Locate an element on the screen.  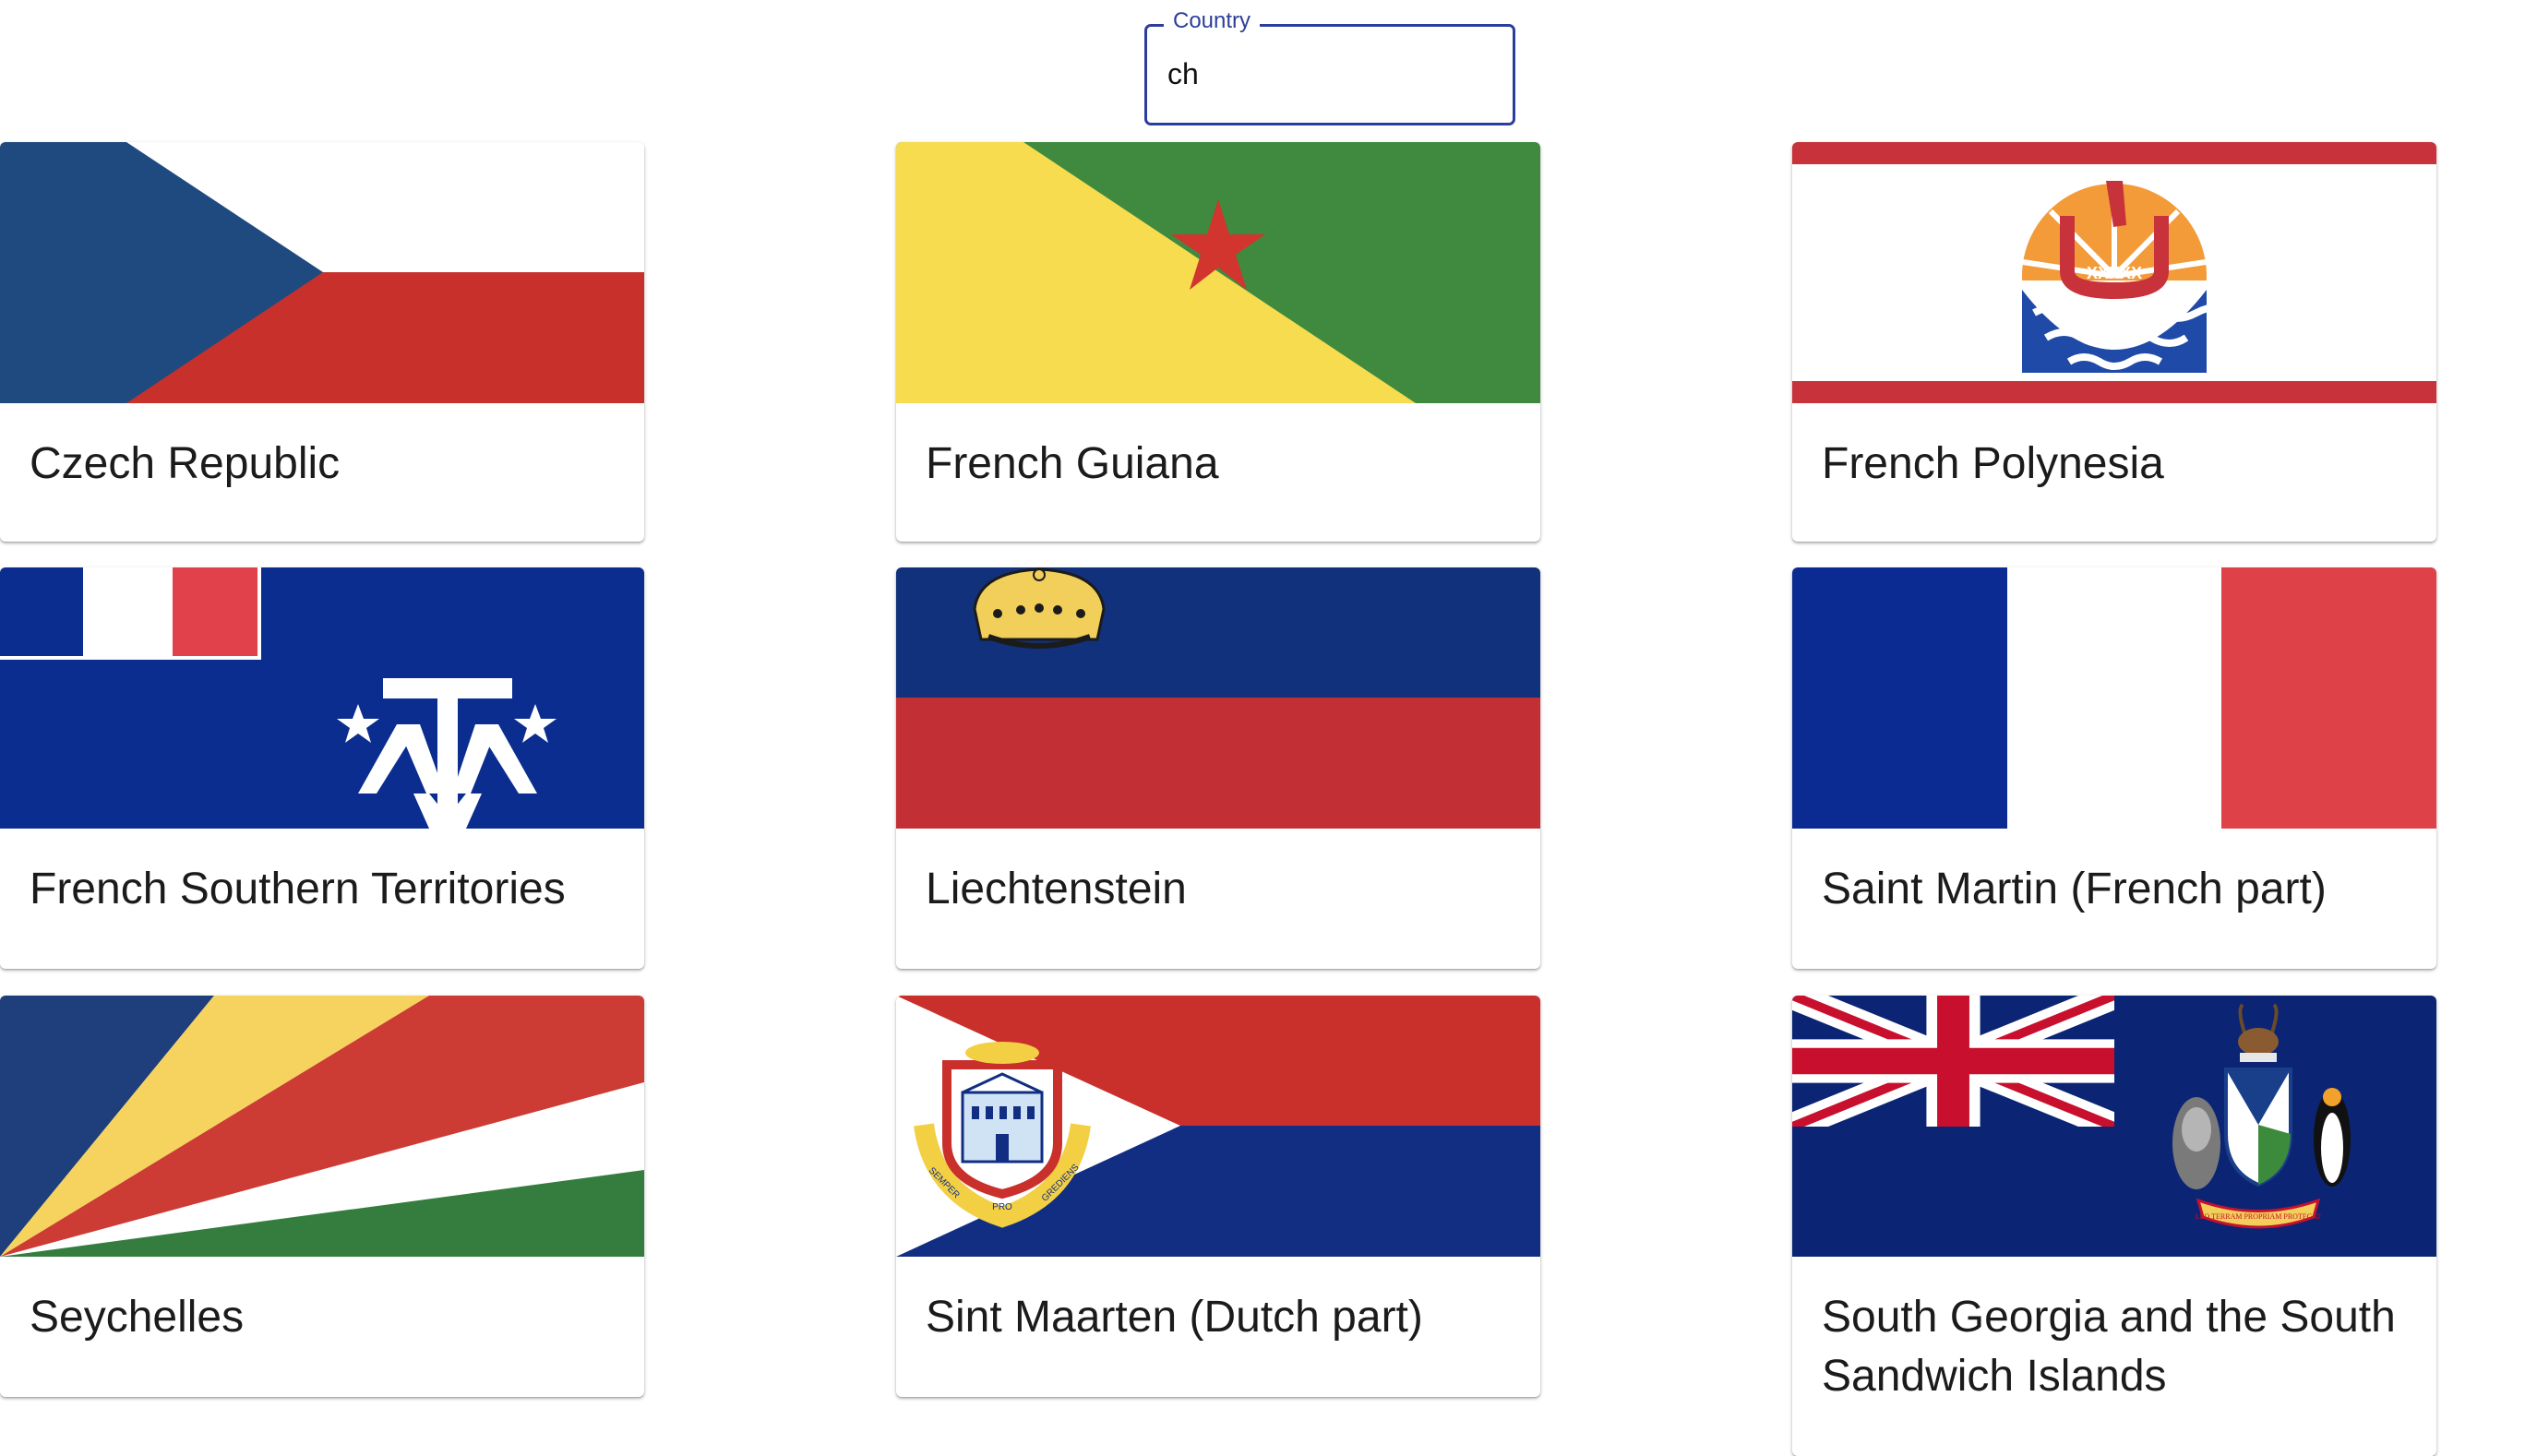
flag-liechtenstein-icon is located at coordinates (1218, 698).